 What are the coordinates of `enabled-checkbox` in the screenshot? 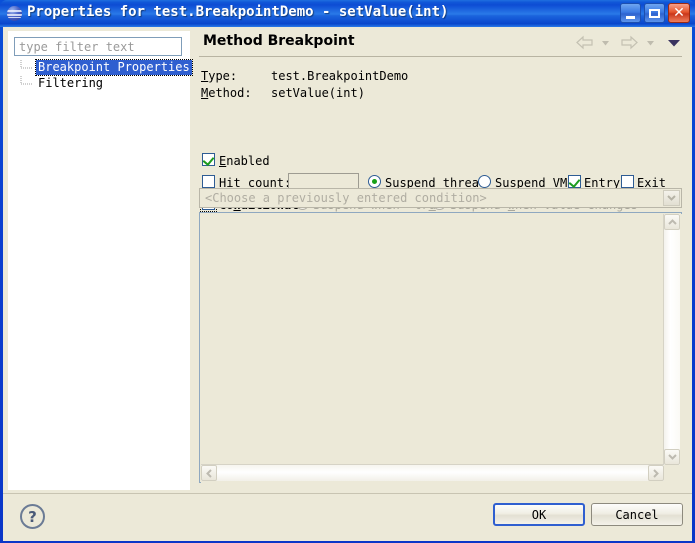 It's located at (208, 159).